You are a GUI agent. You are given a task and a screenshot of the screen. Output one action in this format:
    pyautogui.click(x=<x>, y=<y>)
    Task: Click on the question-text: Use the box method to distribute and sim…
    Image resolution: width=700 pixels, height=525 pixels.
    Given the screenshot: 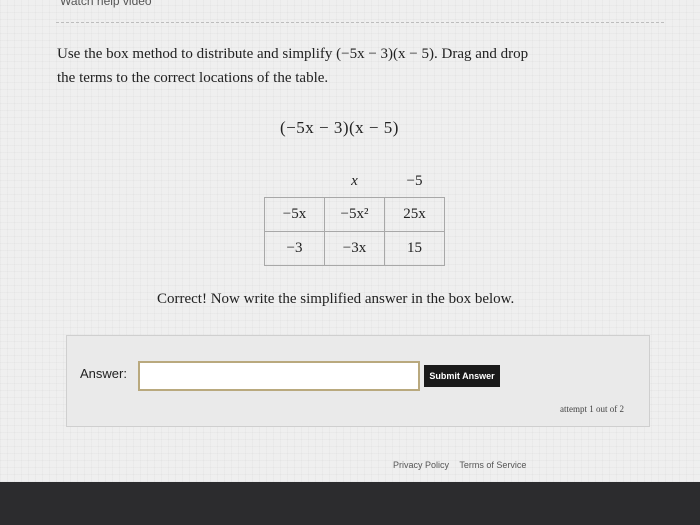 What is the action you would take?
    pyautogui.click(x=357, y=66)
    